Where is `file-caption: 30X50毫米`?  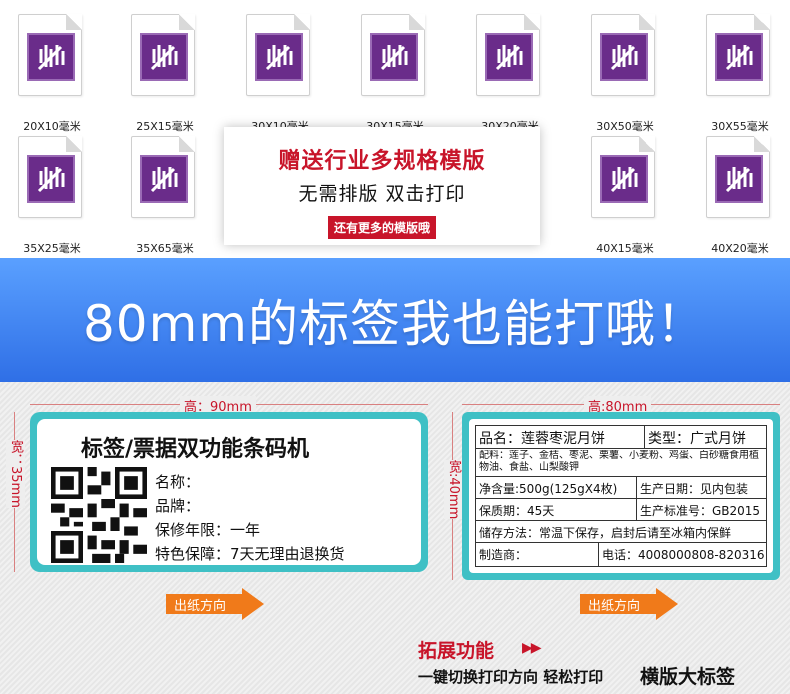 file-caption: 30X50毫米 is located at coordinates (625, 126).